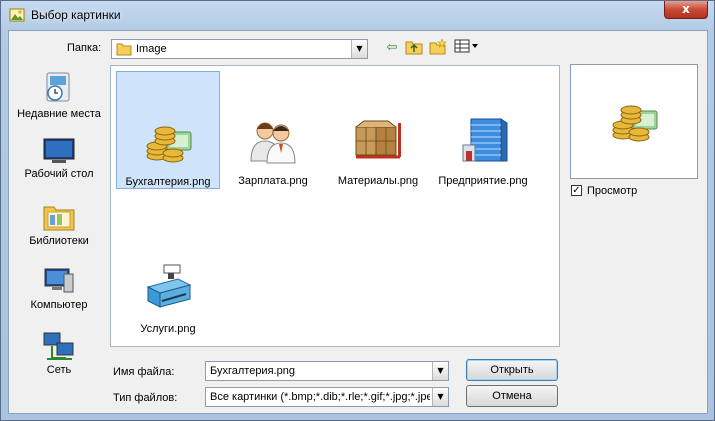 The image size is (715, 421). Describe the element at coordinates (84, 48) in the screenshot. I see `folder-label: Папка:` at that location.